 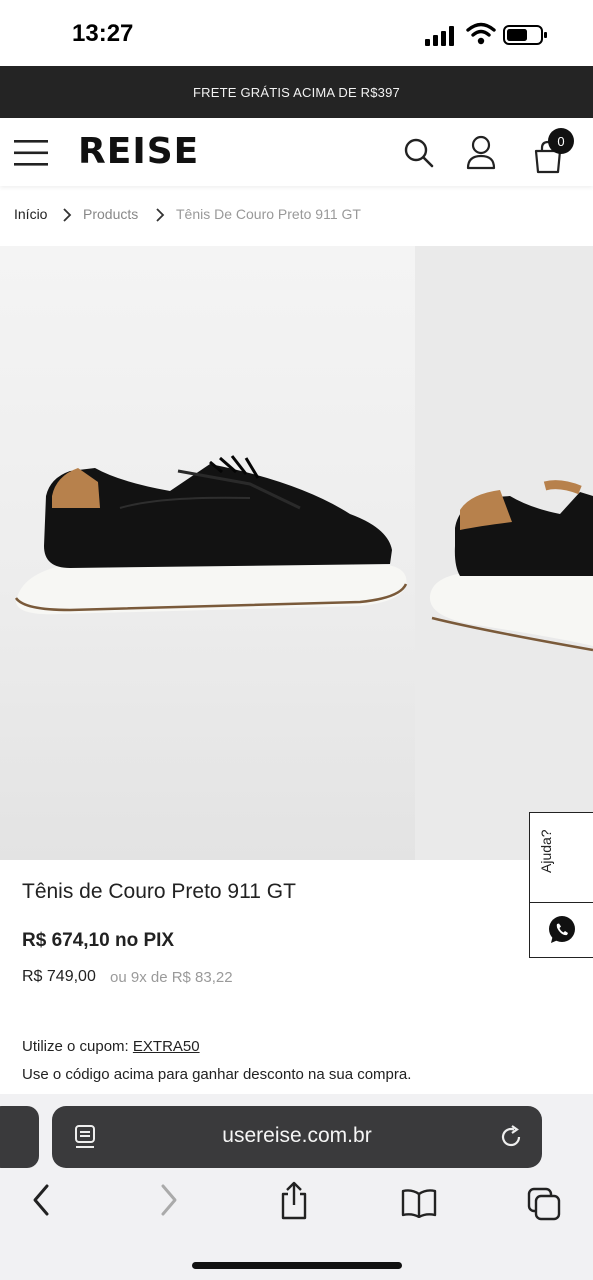 I want to click on search-icon, so click(x=419, y=153).